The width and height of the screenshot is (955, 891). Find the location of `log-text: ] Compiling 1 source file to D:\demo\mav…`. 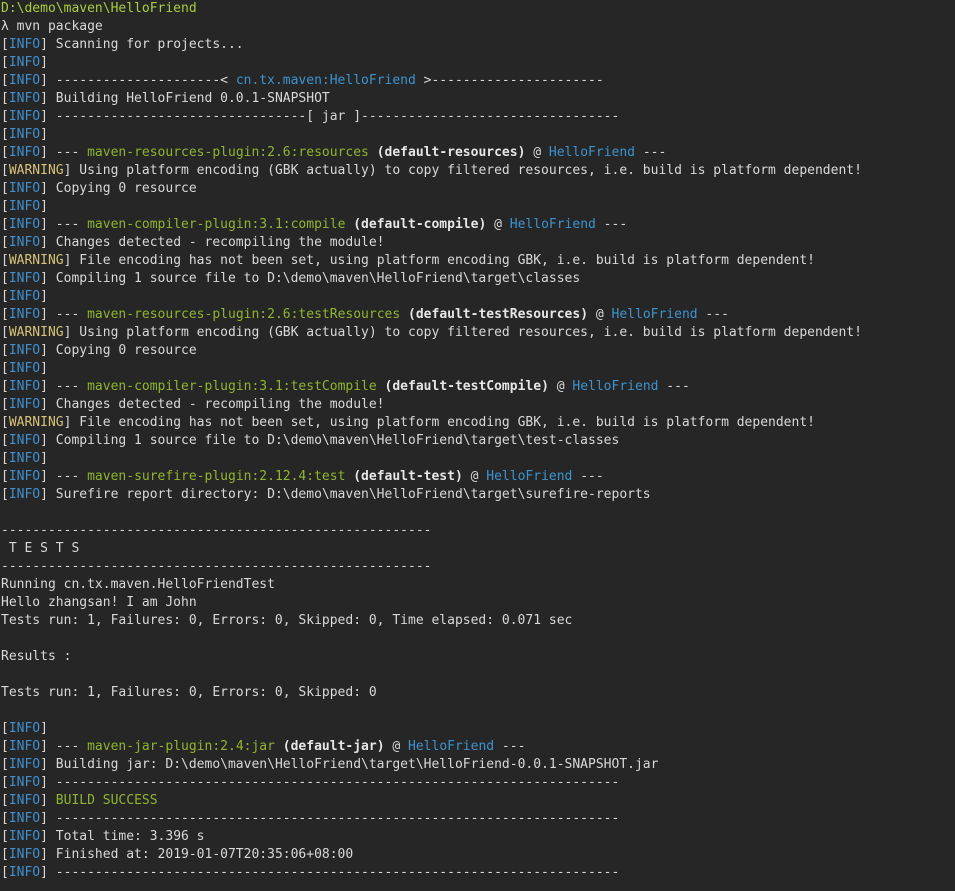

log-text: ] Compiling 1 source file to D:\demo\mav… is located at coordinates (310, 278).